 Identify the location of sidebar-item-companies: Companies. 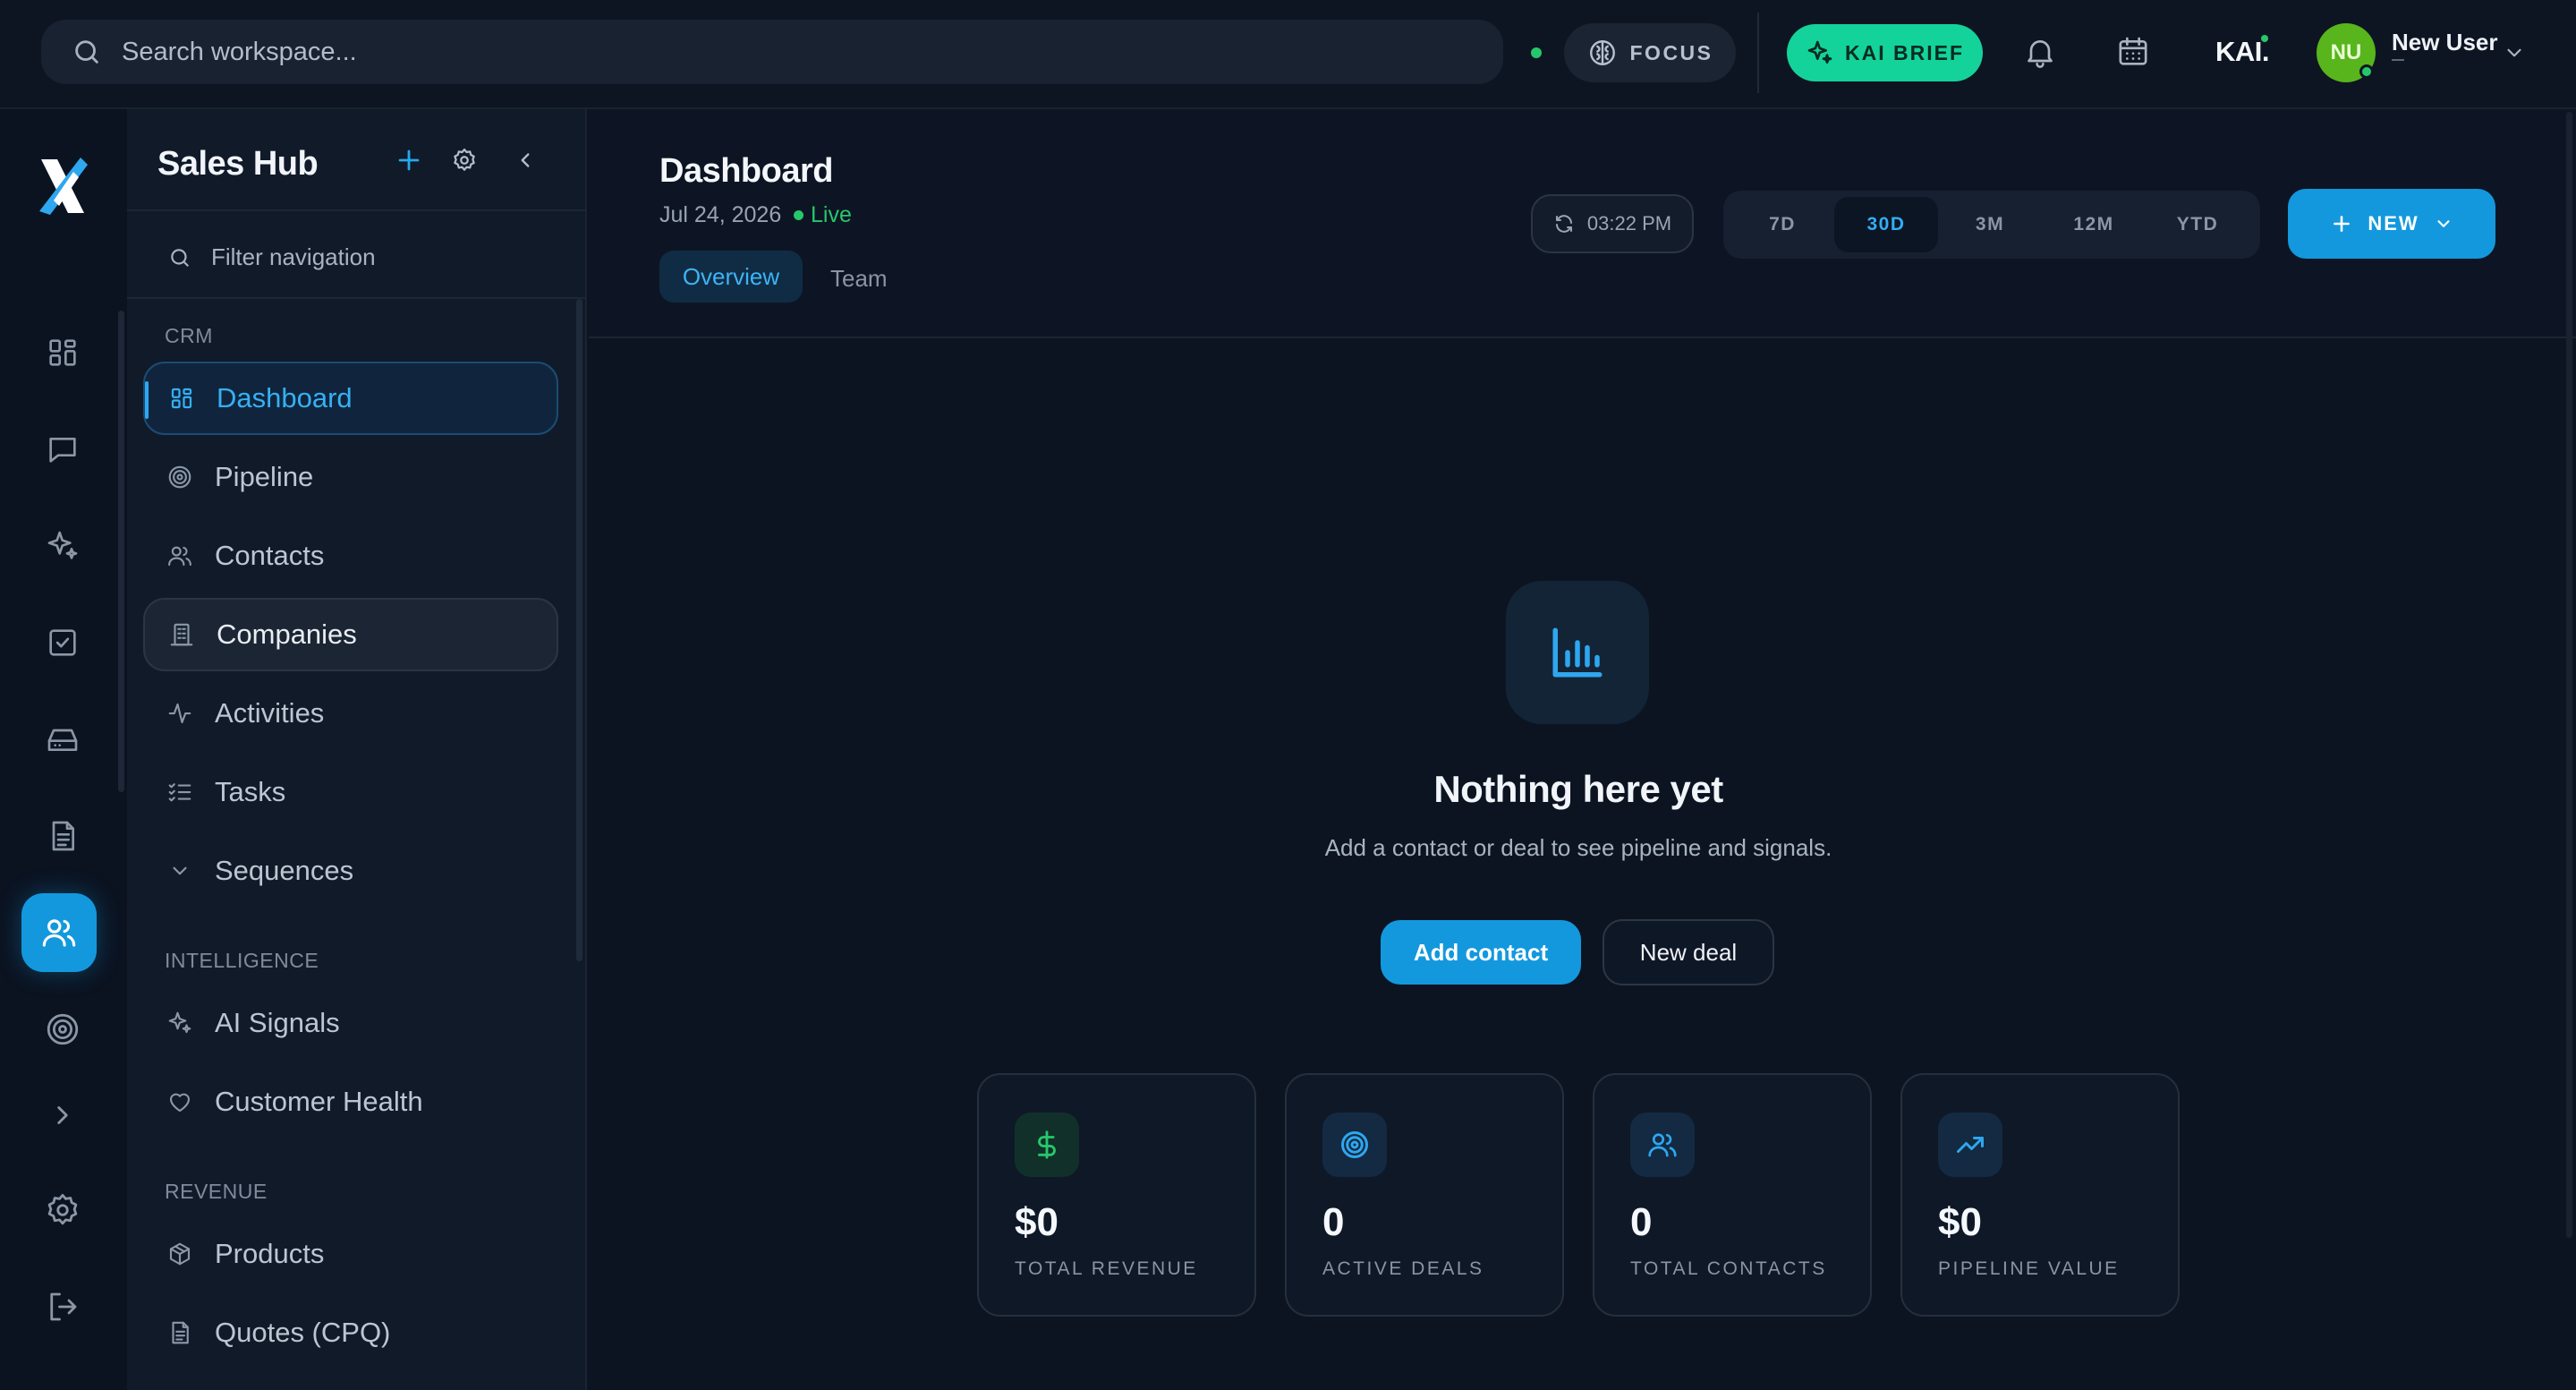
(350, 634).